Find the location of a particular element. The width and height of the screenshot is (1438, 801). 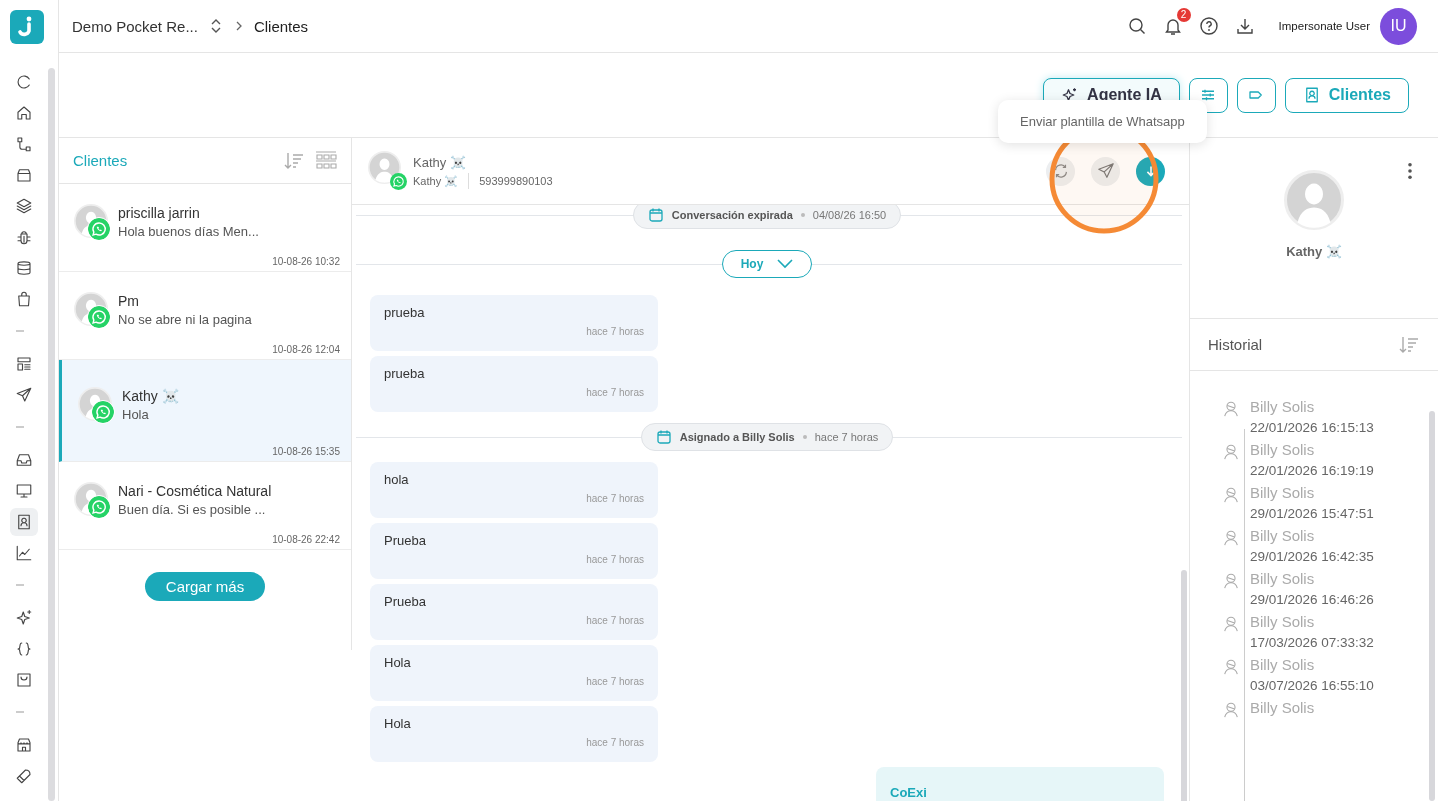

flow-icon is located at coordinates (24, 143).